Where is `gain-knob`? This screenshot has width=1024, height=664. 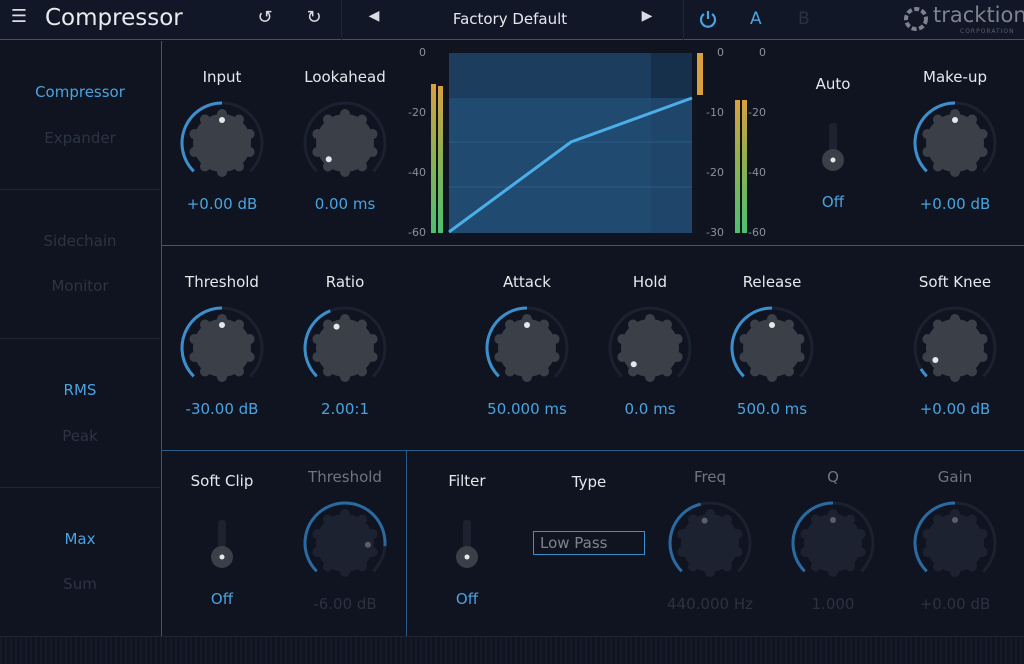
gain-knob is located at coordinates (955, 543).